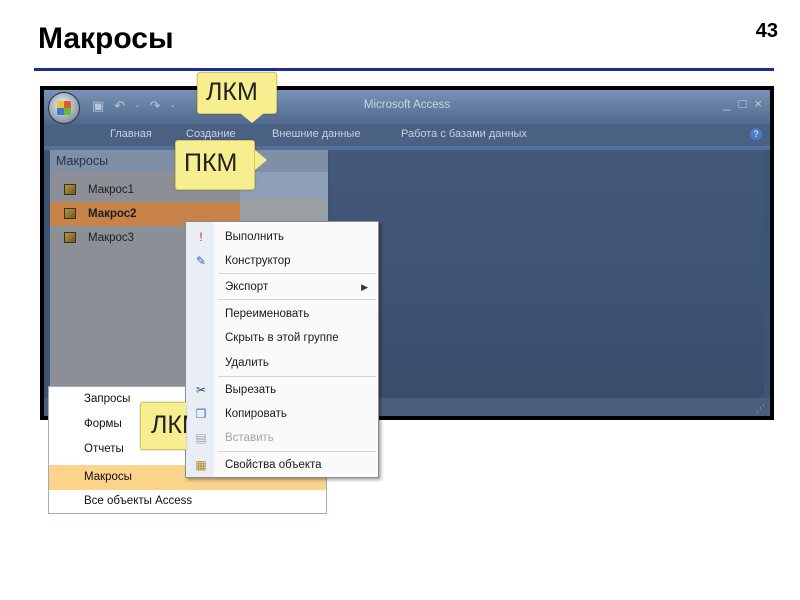 The image size is (800, 600). I want to click on callout-lkm-bottom: ЛКМ, so click(163, 426).